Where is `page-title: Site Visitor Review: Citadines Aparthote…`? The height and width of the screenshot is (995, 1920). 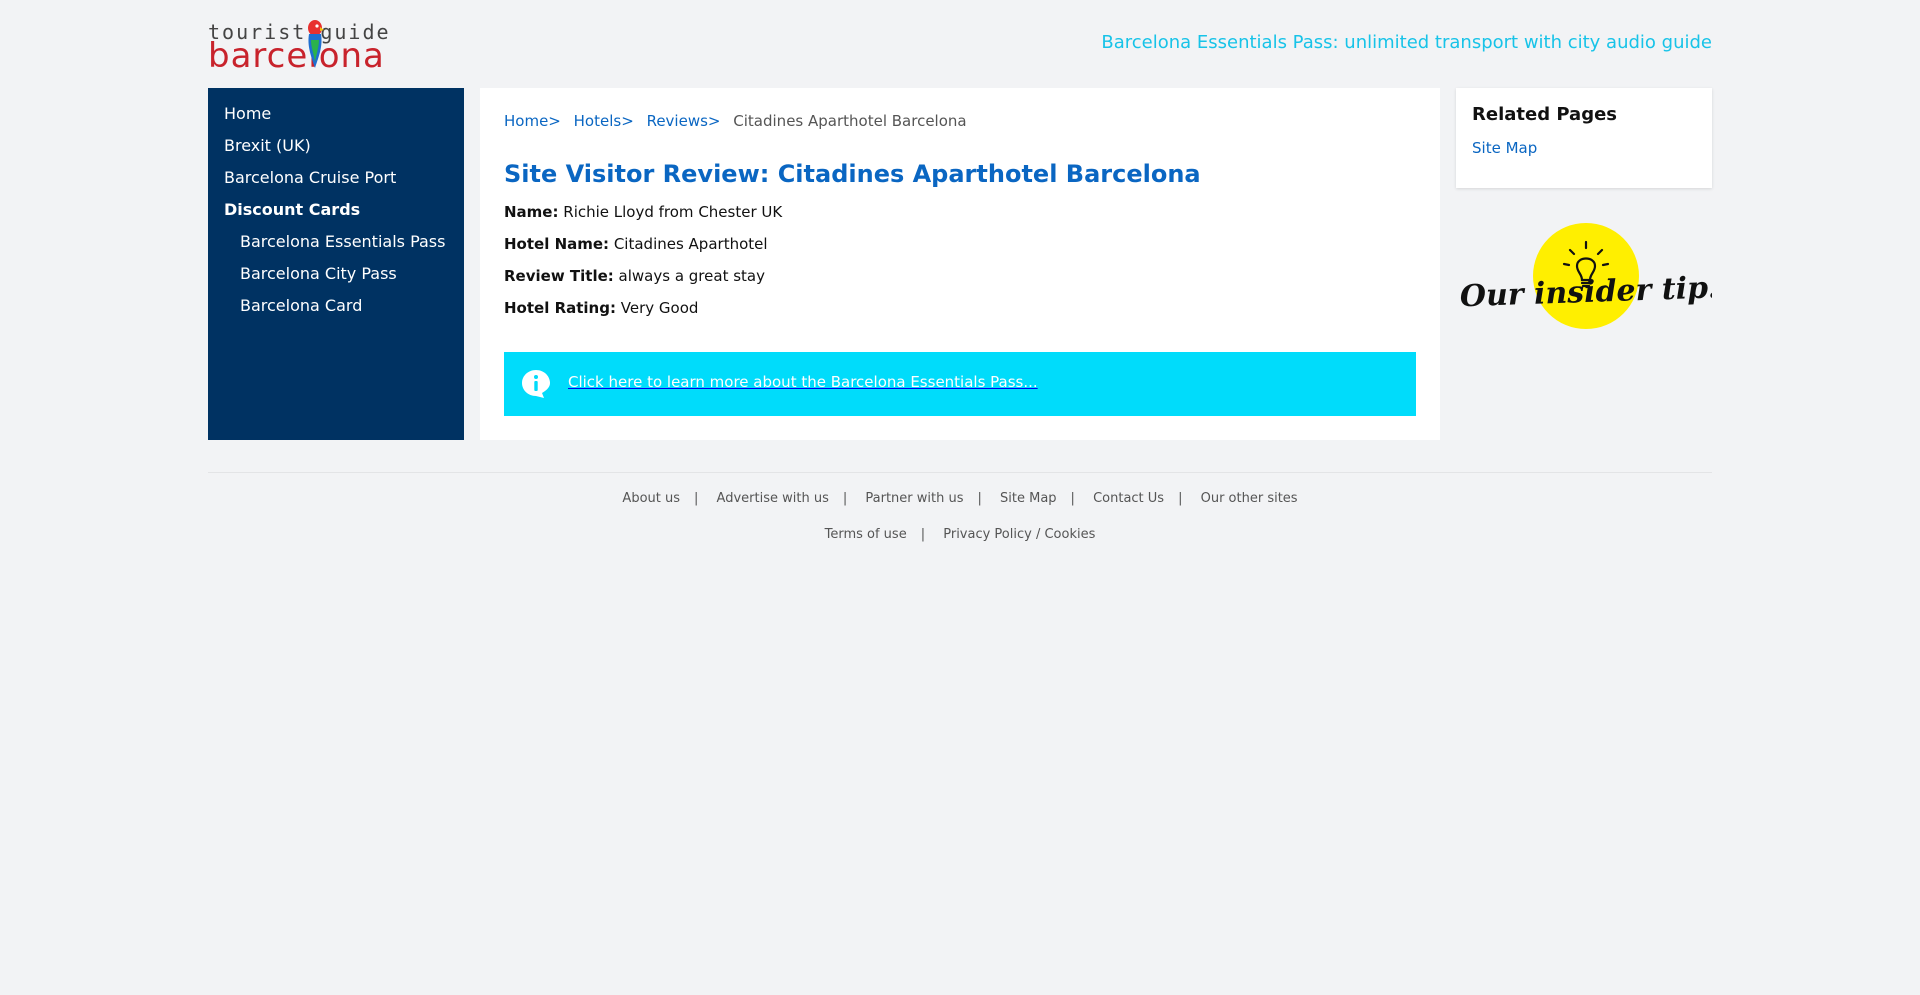 page-title: Site Visitor Review: Citadines Aparthote… is located at coordinates (852, 174).